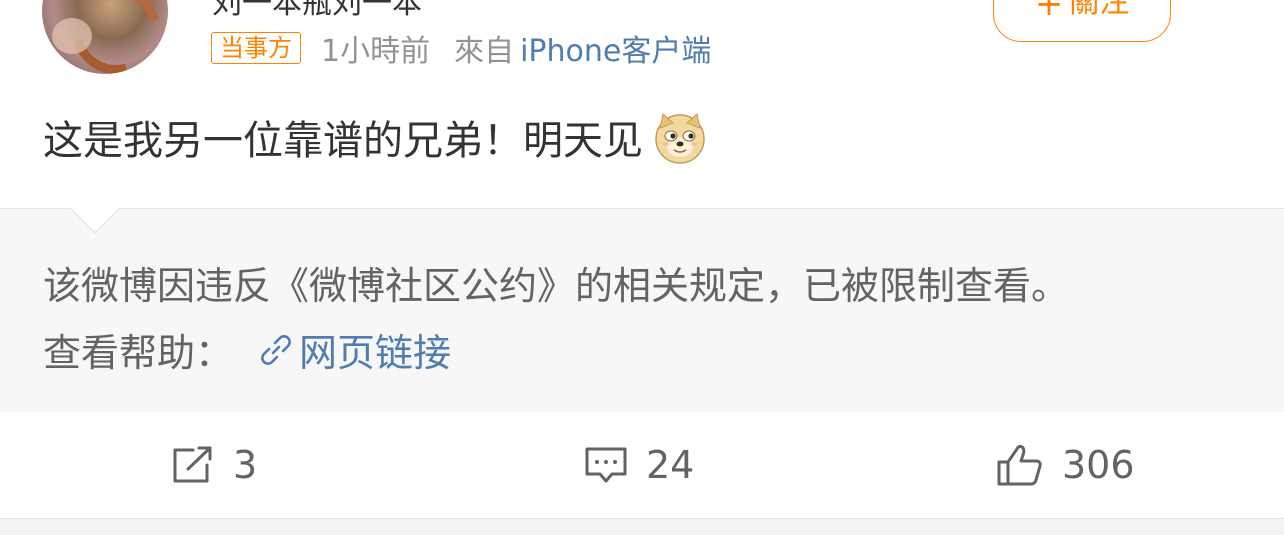 The image size is (1284, 535). What do you see at coordinates (276, 349) in the screenshot?
I see `link-icon` at bounding box center [276, 349].